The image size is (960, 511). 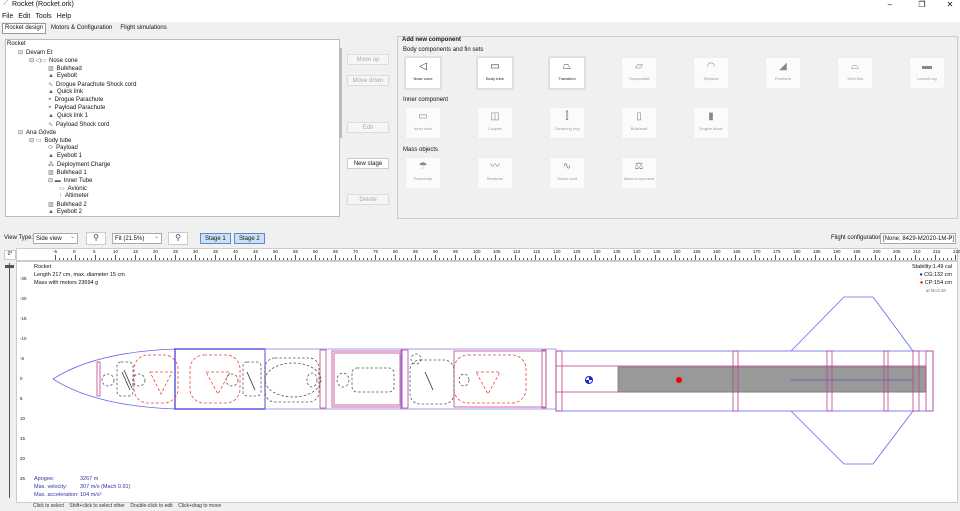 What do you see at coordinates (50, 140) in the screenshot?
I see `tree-item: ⊟ ▭ Body tube` at bounding box center [50, 140].